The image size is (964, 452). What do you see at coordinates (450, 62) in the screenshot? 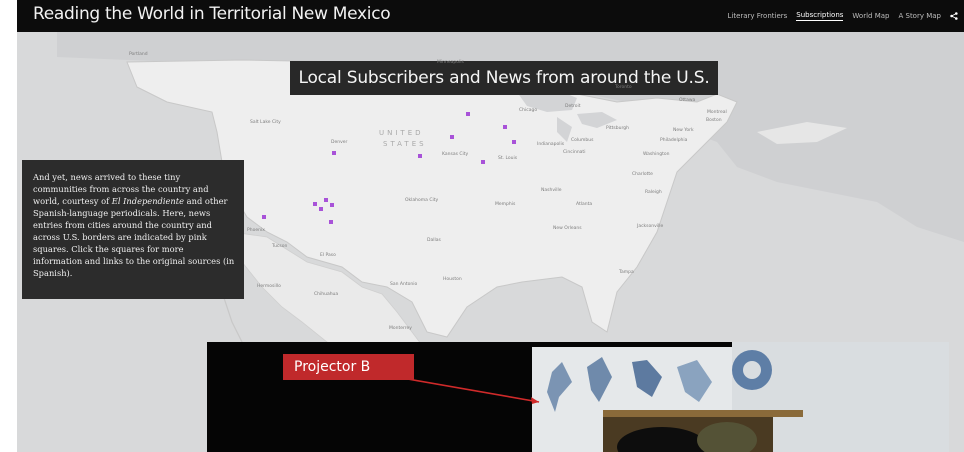
I see `city-label: Minneapolis` at bounding box center [450, 62].